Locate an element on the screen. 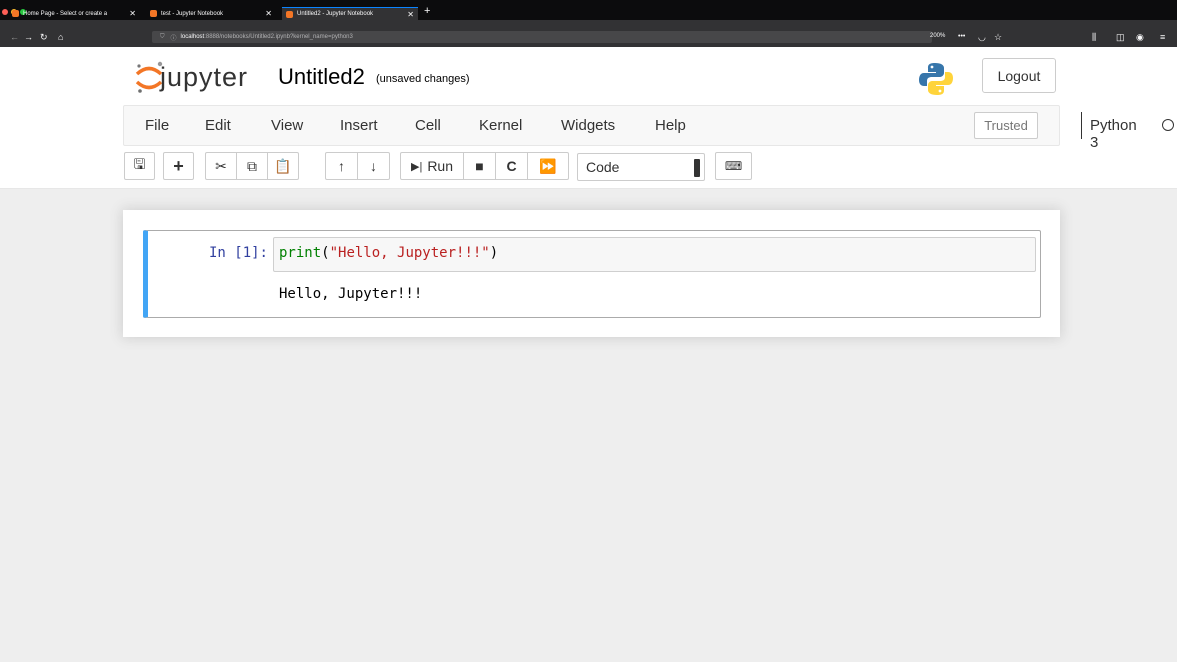  jupyter-logo-text: jupyter is located at coordinates (204, 77).